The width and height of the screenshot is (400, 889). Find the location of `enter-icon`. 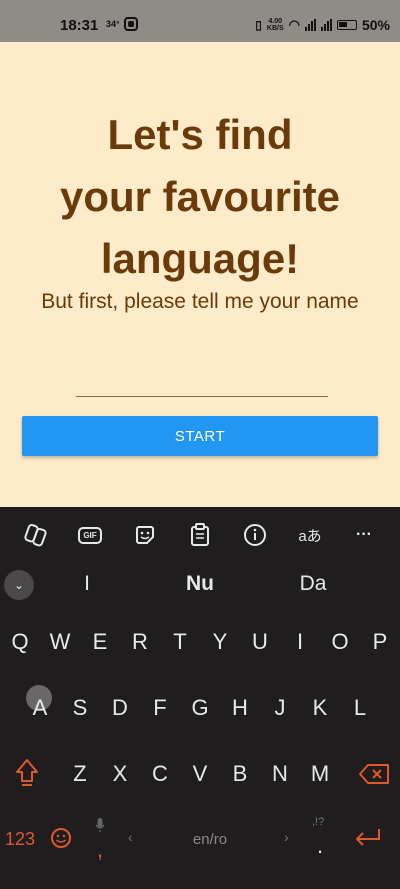

enter-icon is located at coordinates (368, 841).